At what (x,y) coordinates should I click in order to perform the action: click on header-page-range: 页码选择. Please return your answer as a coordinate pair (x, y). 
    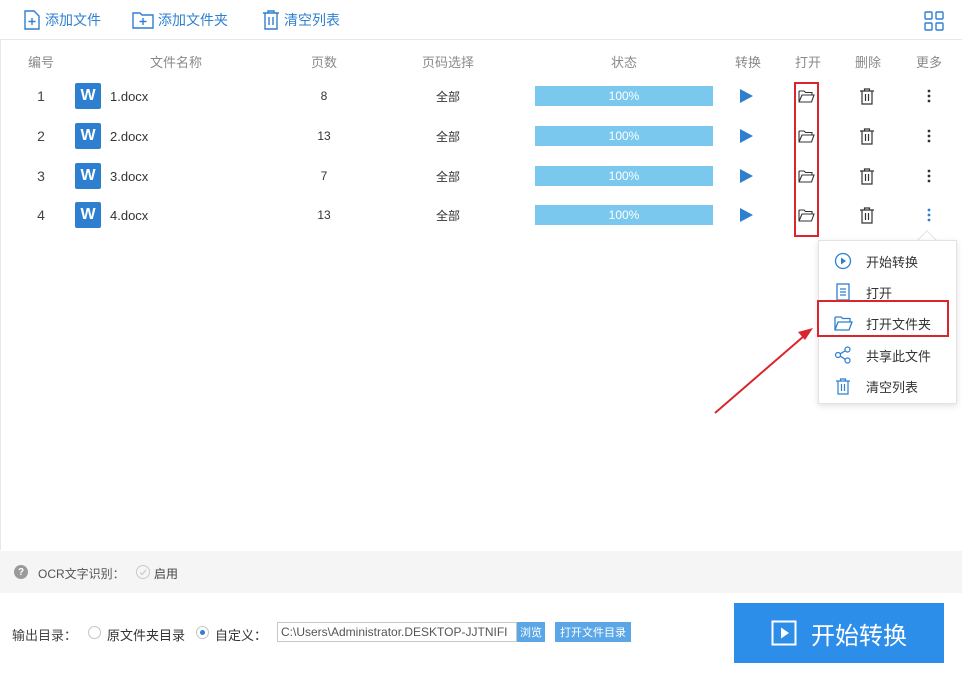
    Looking at the image, I should click on (448, 62).